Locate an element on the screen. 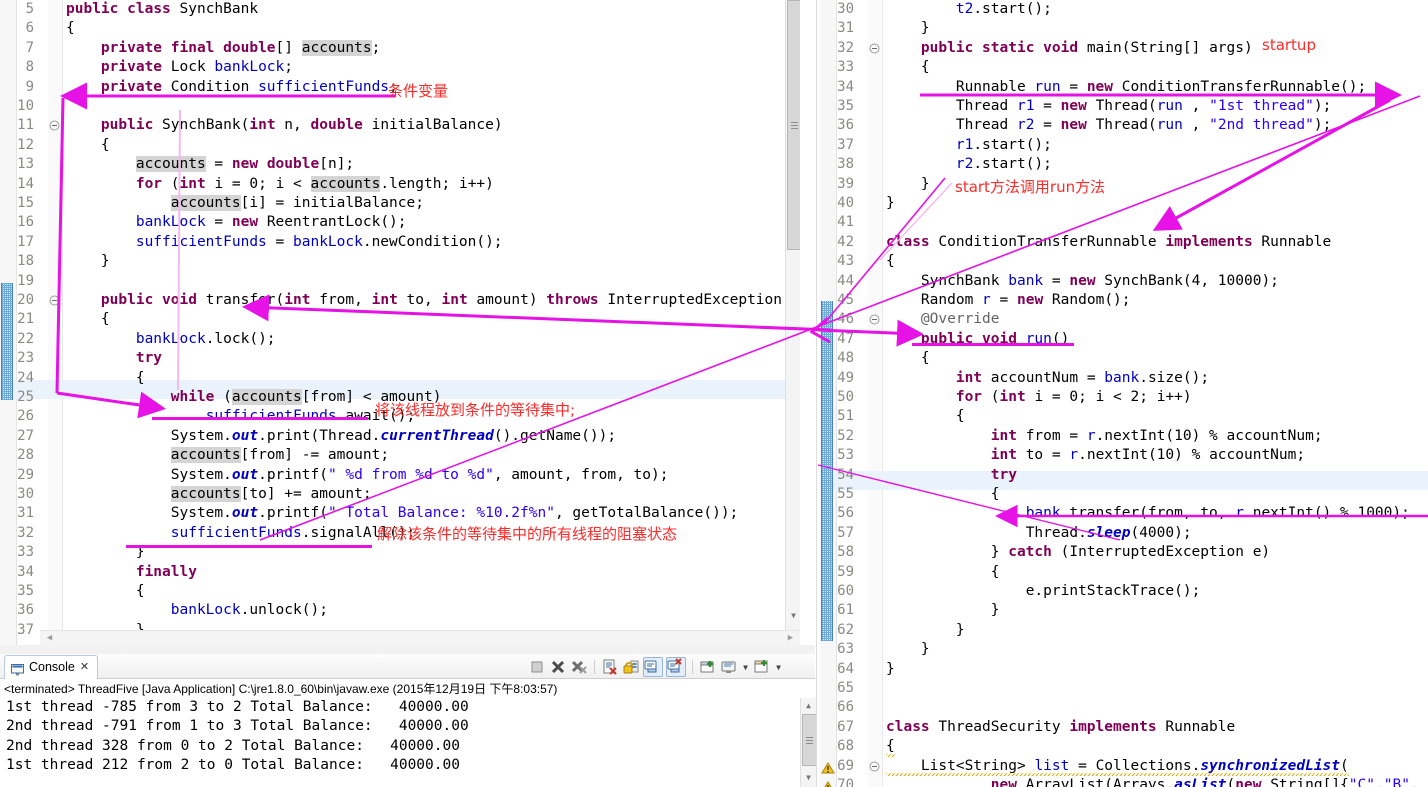 The width and height of the screenshot is (1428, 787). pin-console-button is located at coordinates (708, 667).